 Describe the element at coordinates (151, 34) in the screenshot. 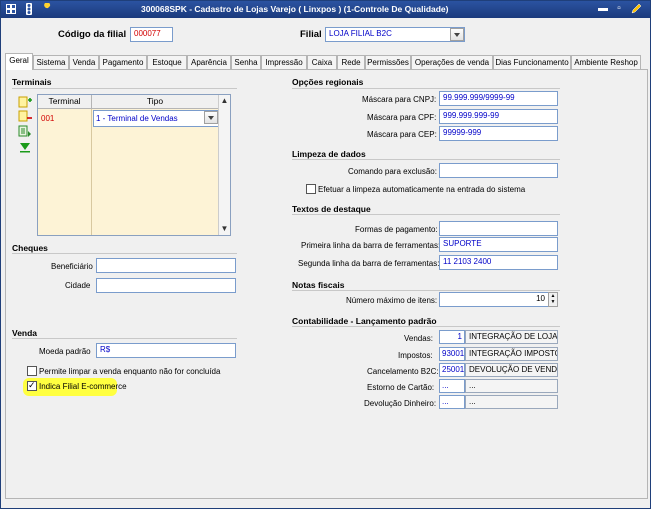

I see `codigo-filial-input: 000077` at that location.